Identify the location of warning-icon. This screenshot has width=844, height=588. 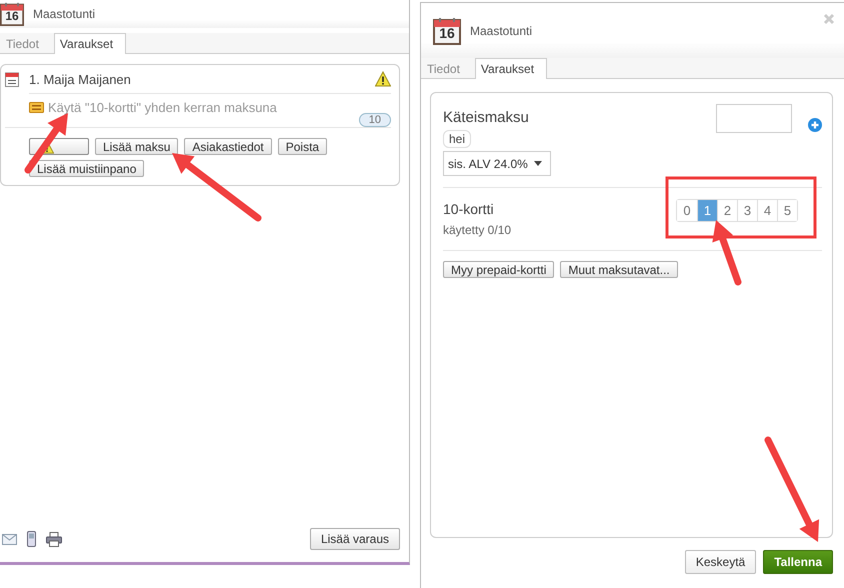
(383, 79).